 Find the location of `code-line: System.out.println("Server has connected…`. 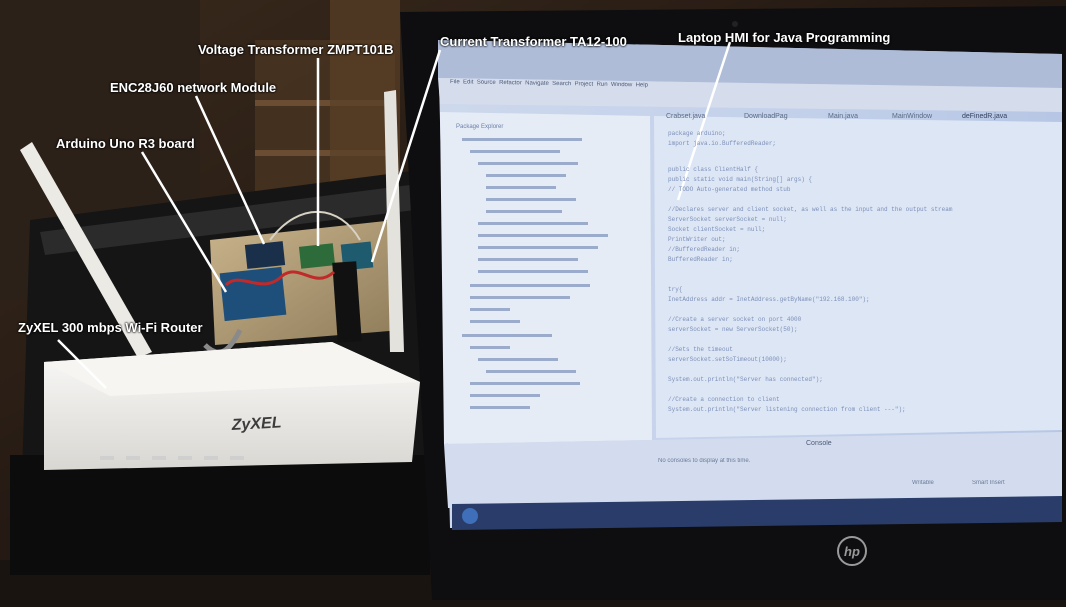

code-line: System.out.println("Server has connected… is located at coordinates (745, 379).